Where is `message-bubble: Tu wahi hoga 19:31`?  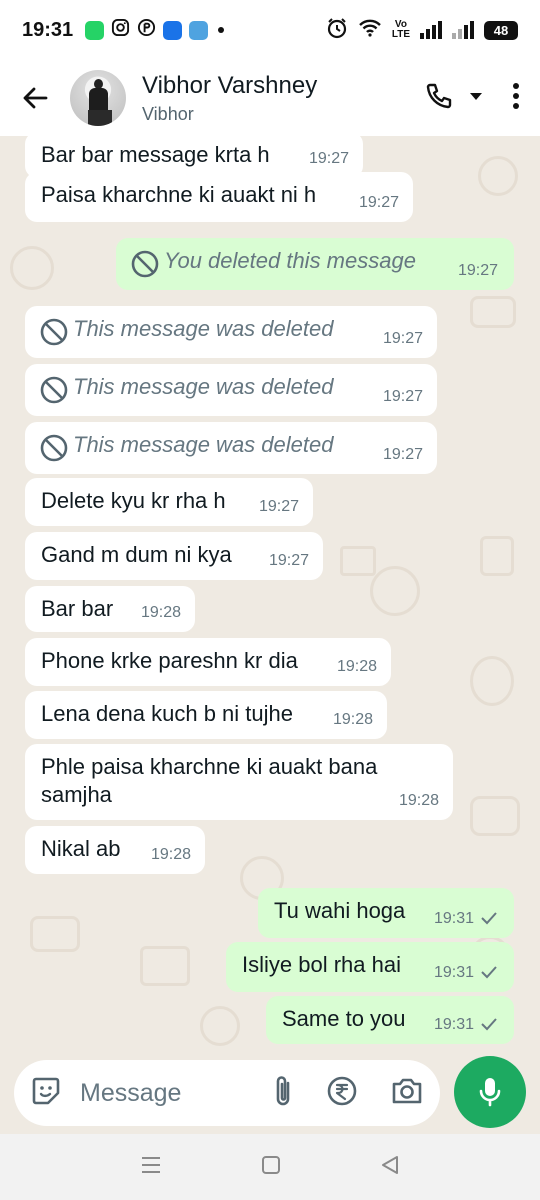
message-bubble: Tu wahi hoga 19:31 is located at coordinates (386, 913).